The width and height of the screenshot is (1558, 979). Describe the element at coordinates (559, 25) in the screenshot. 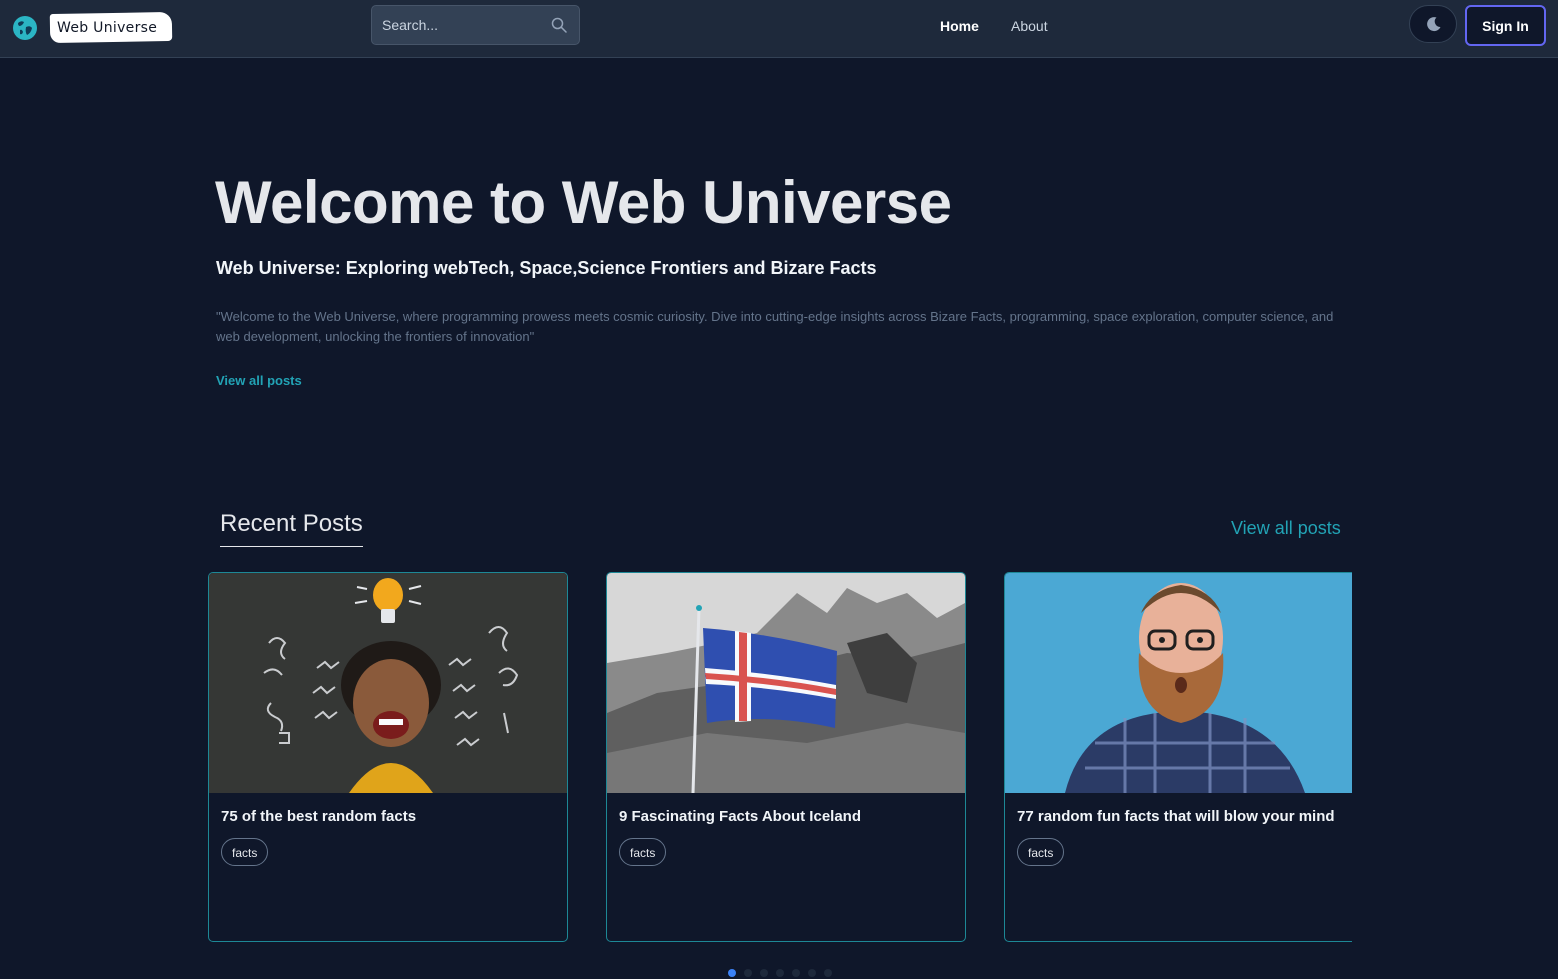

I see `search-icon` at that location.